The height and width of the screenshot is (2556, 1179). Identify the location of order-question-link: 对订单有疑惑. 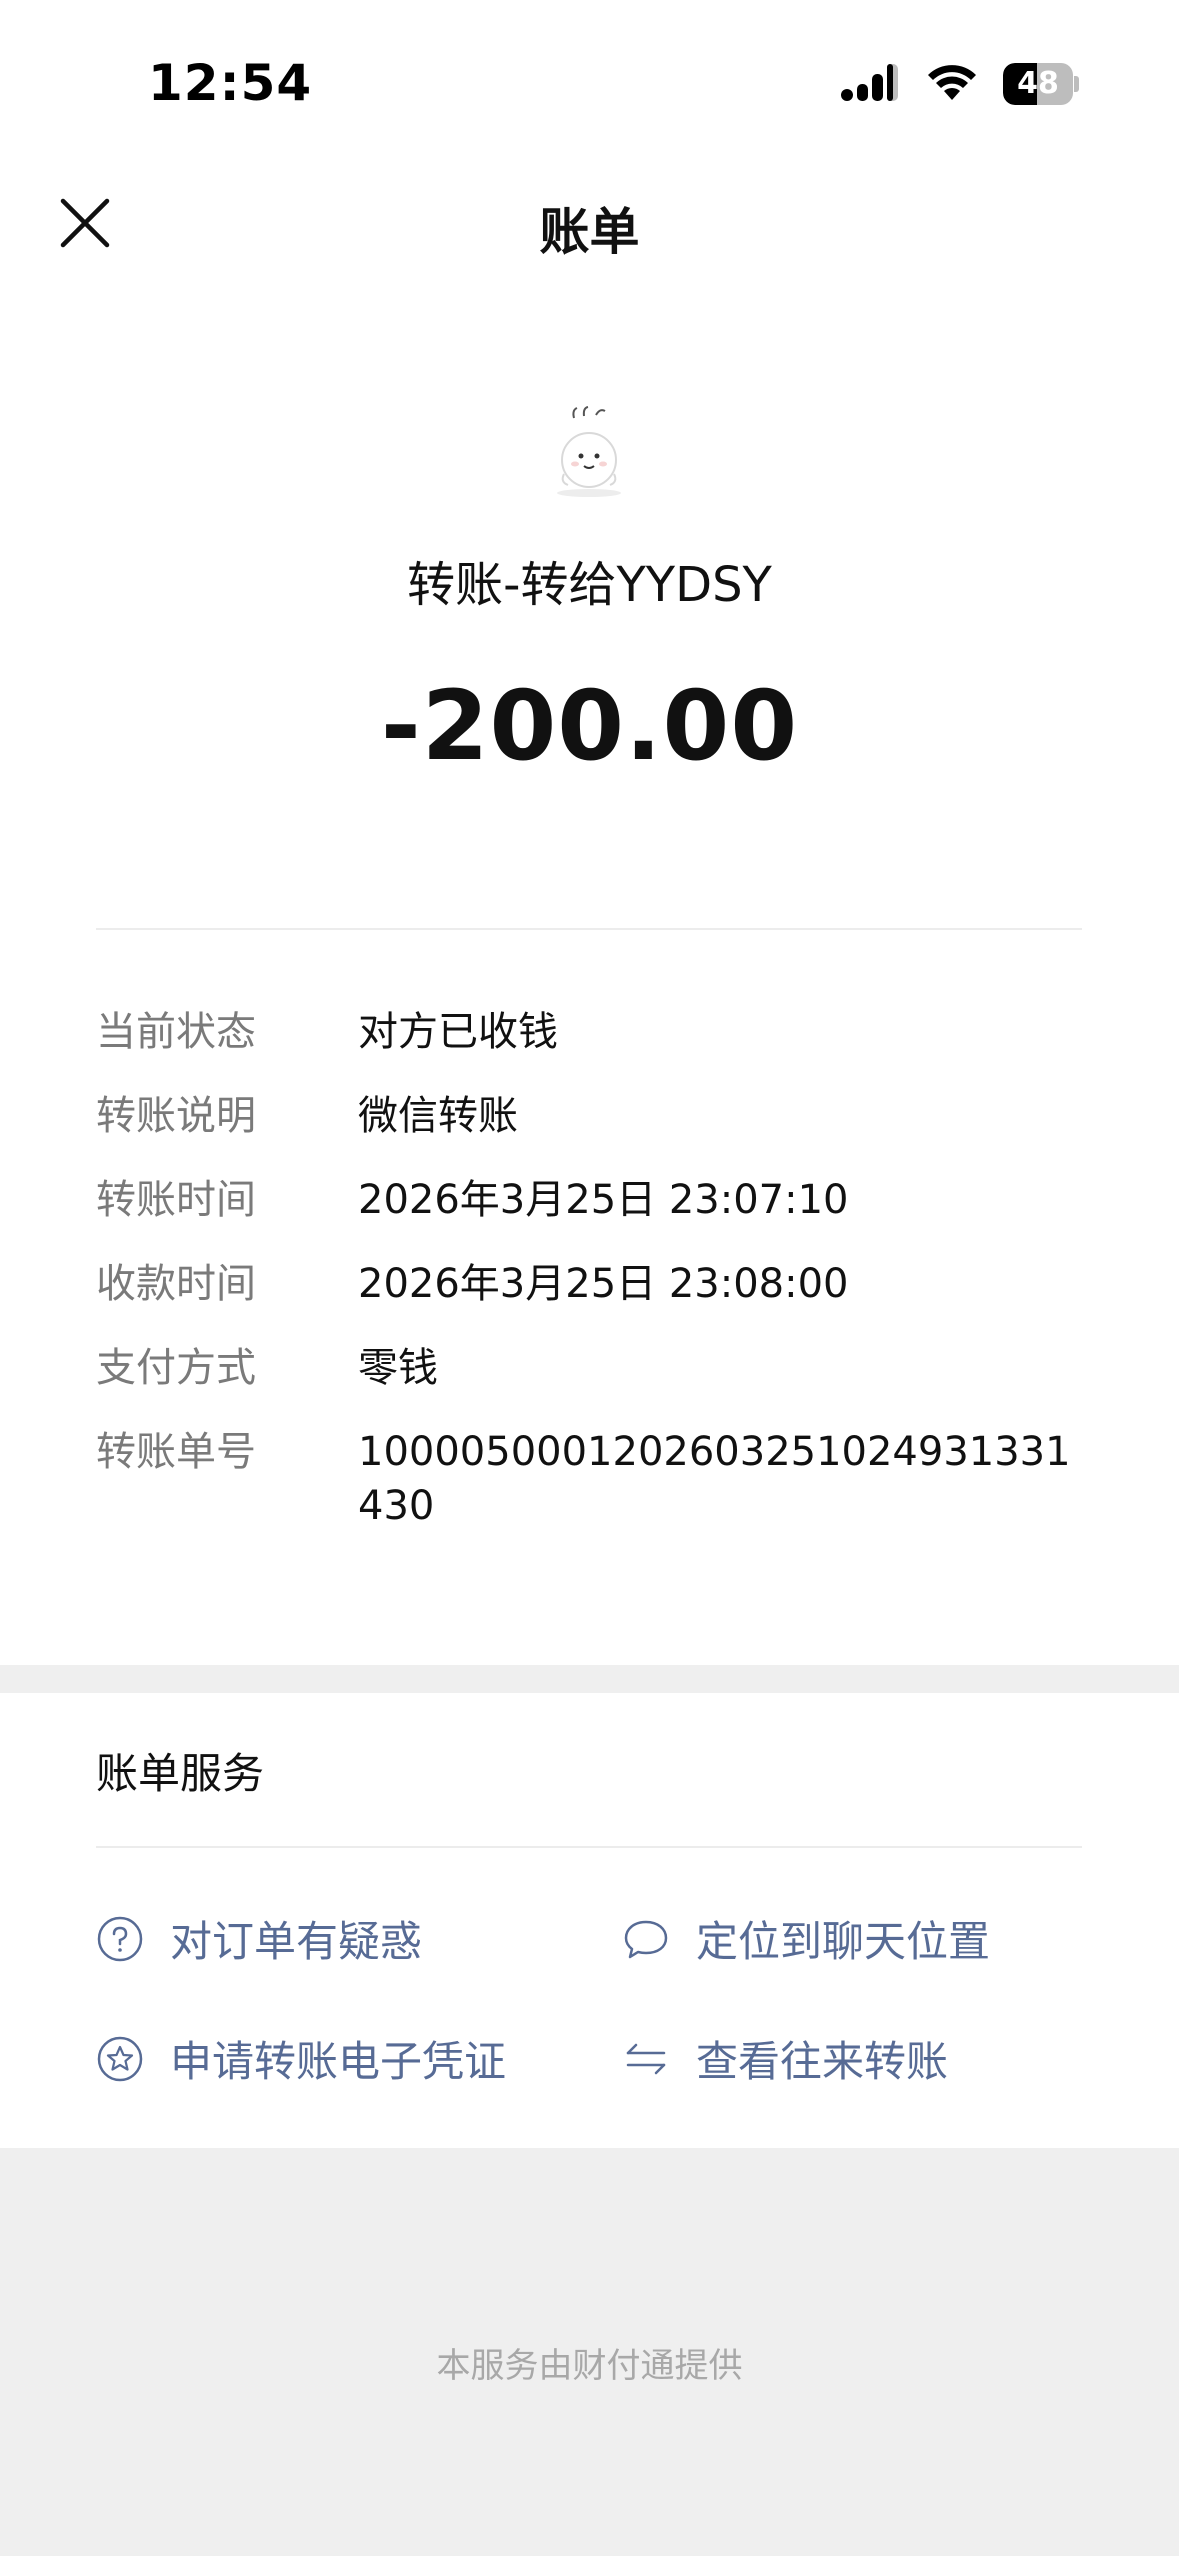
(259, 1938).